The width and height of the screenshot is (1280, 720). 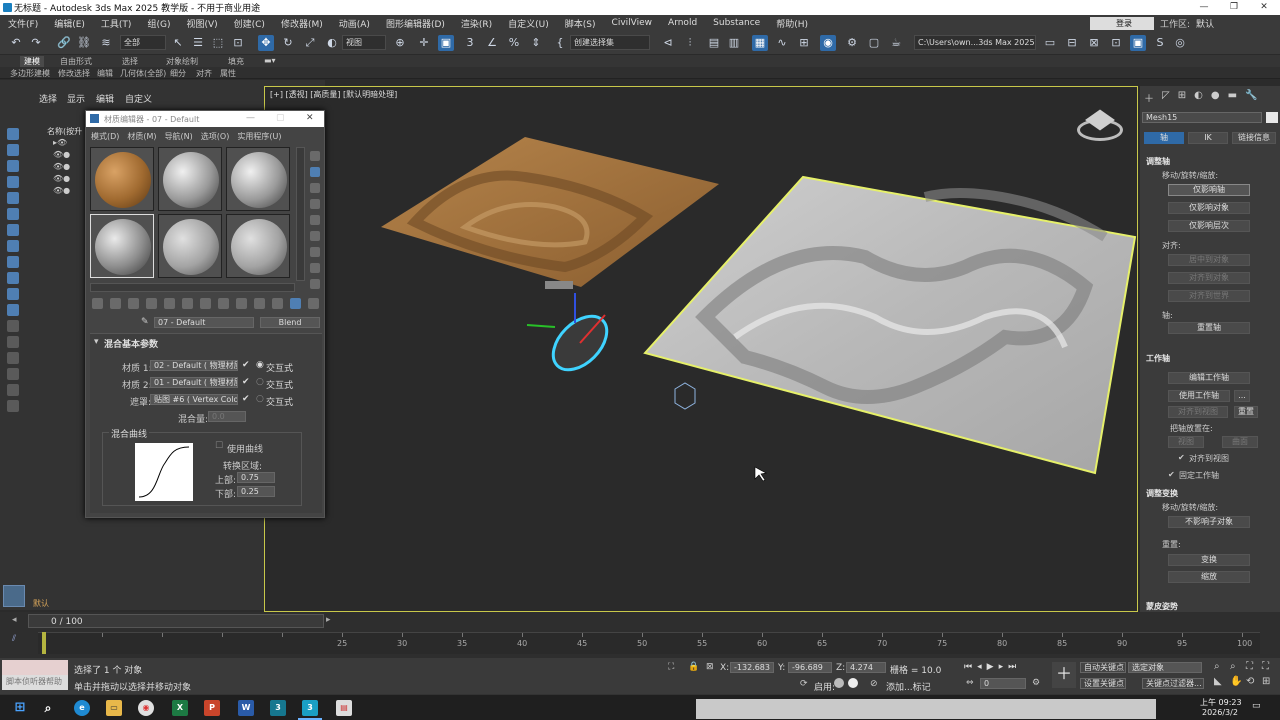 I want to click on car-model, so click(x=571, y=336).